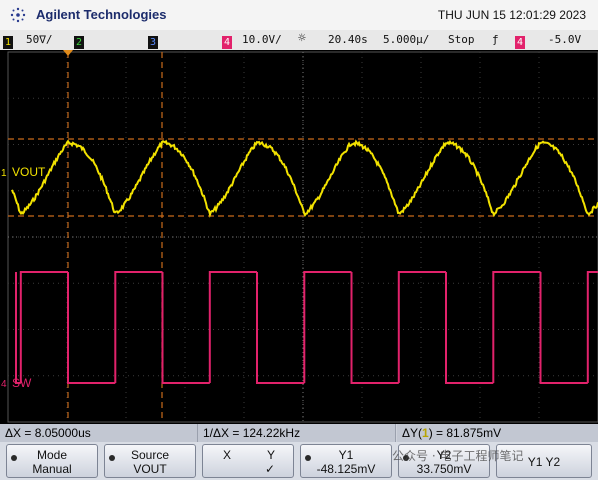 The width and height of the screenshot is (598, 480). I want to click on x-y-softkey: X Y ✓, so click(248, 461).